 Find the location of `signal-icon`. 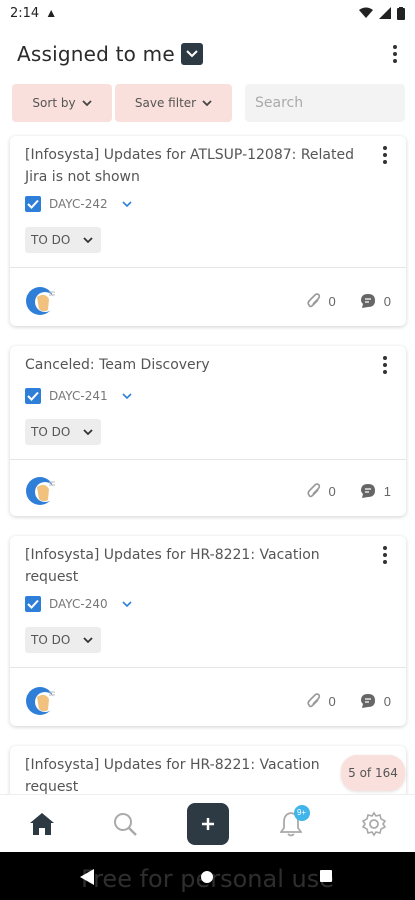

signal-icon is located at coordinates (385, 13).